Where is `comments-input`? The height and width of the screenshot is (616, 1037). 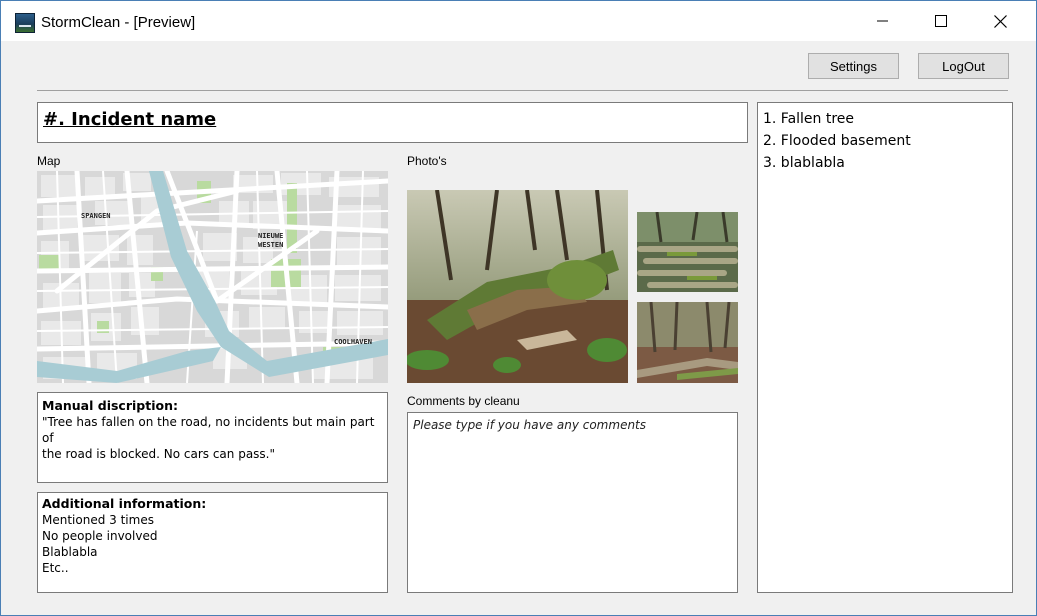 comments-input is located at coordinates (572, 502).